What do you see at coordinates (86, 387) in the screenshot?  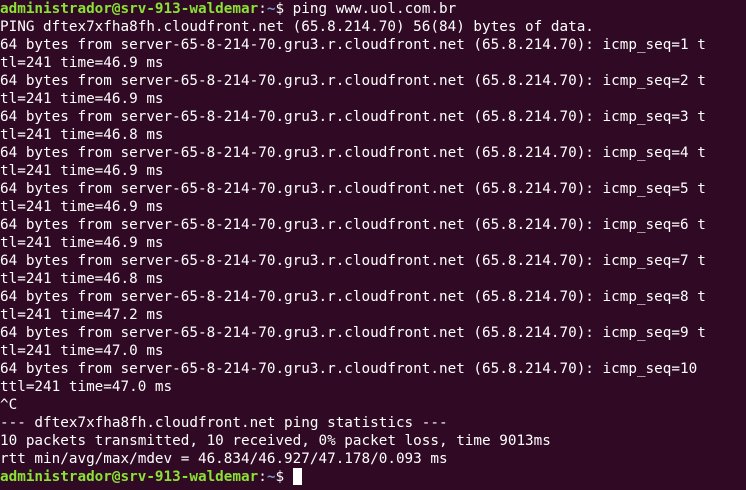 I see `output-line: ttl=241 time=47.0 ms` at bounding box center [86, 387].